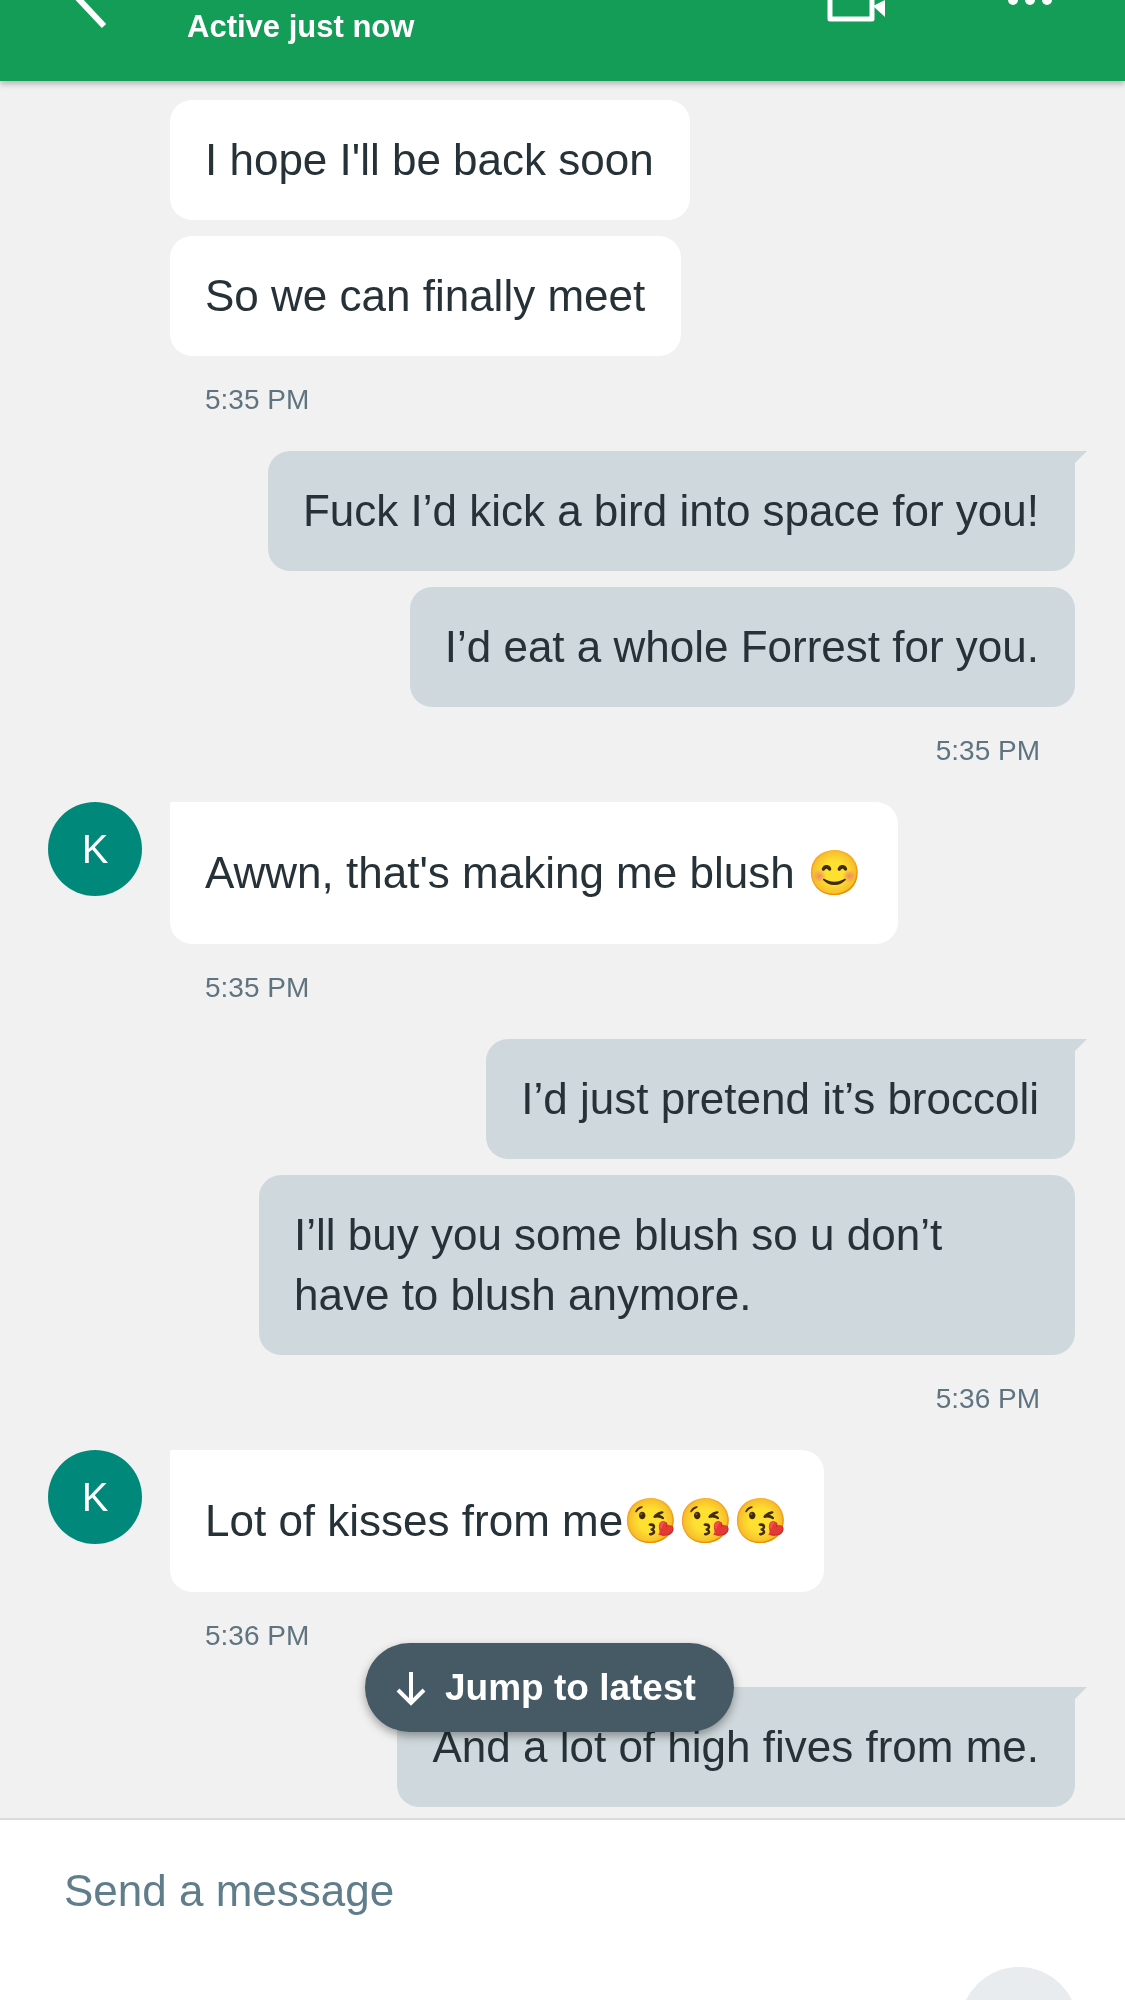 This screenshot has height=2000, width=1125. I want to click on arrow-down-icon, so click(411, 1687).